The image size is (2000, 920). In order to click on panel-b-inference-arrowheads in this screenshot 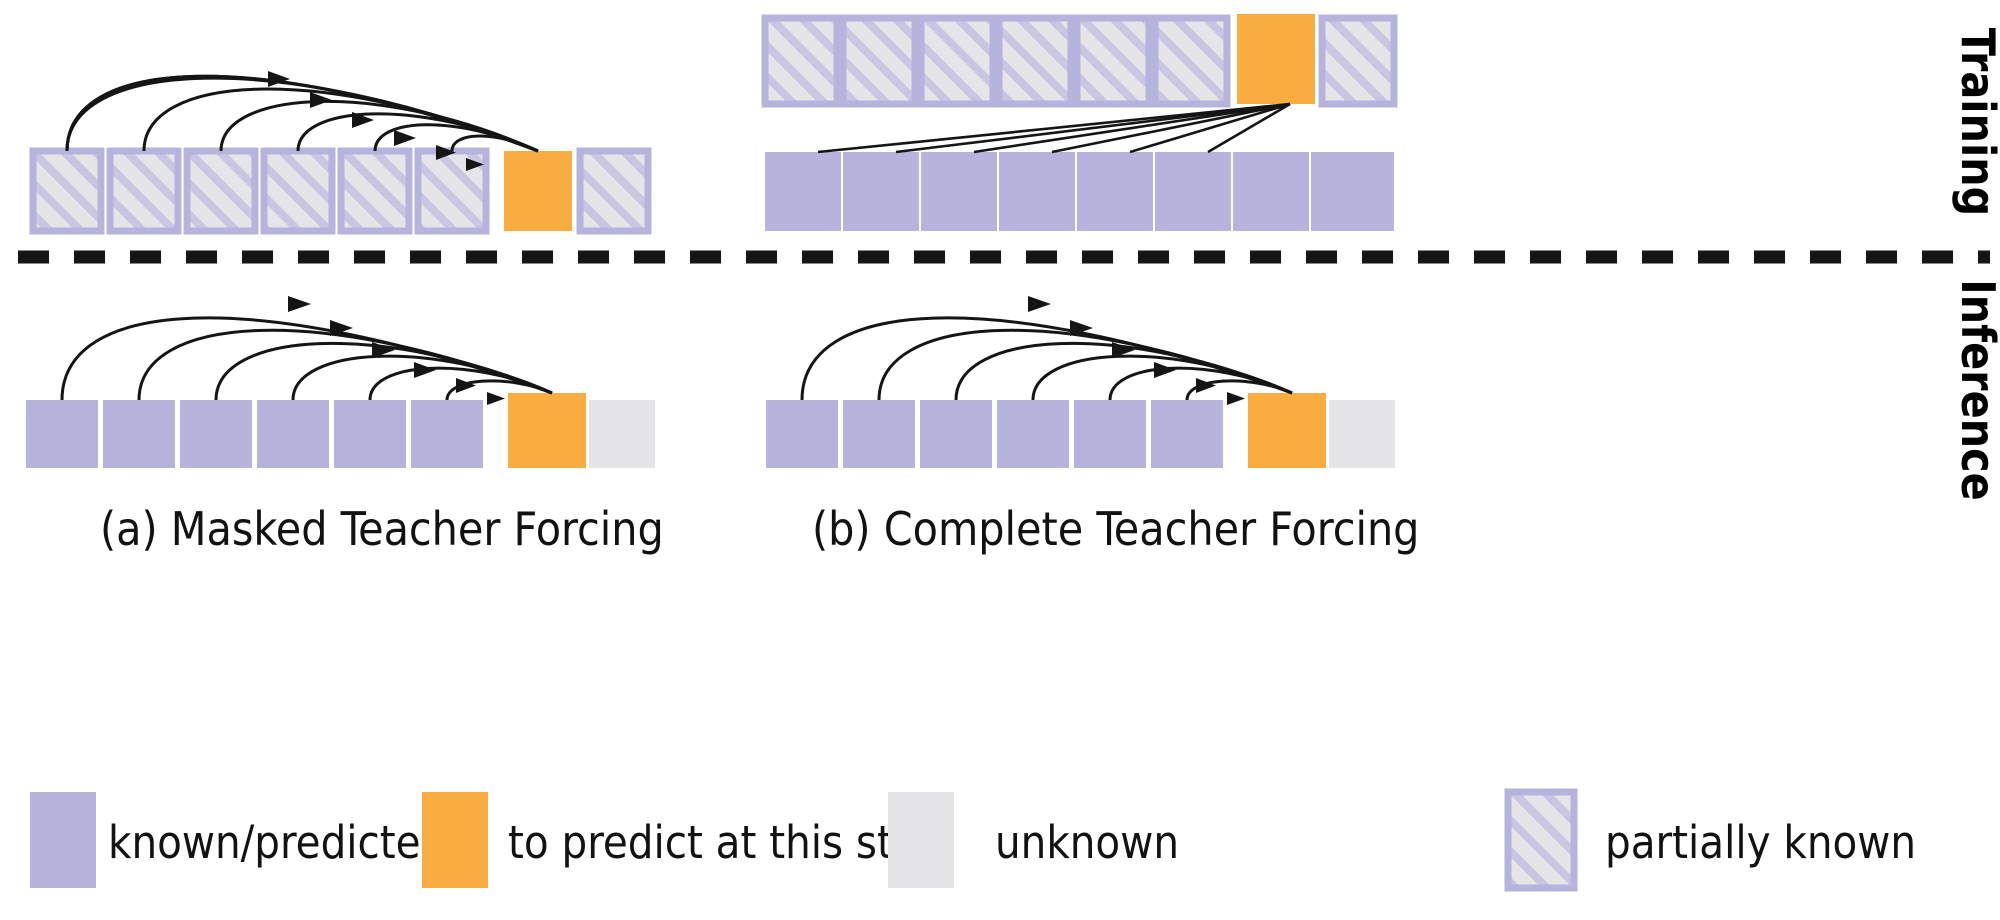, I will do `click(1136, 350)`.